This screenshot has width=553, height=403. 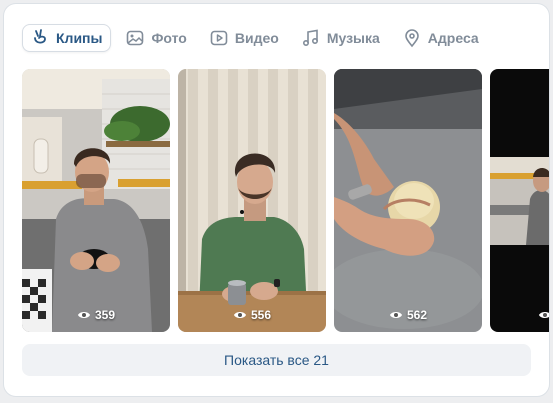 I want to click on tab-photo: Фото, so click(x=156, y=38).